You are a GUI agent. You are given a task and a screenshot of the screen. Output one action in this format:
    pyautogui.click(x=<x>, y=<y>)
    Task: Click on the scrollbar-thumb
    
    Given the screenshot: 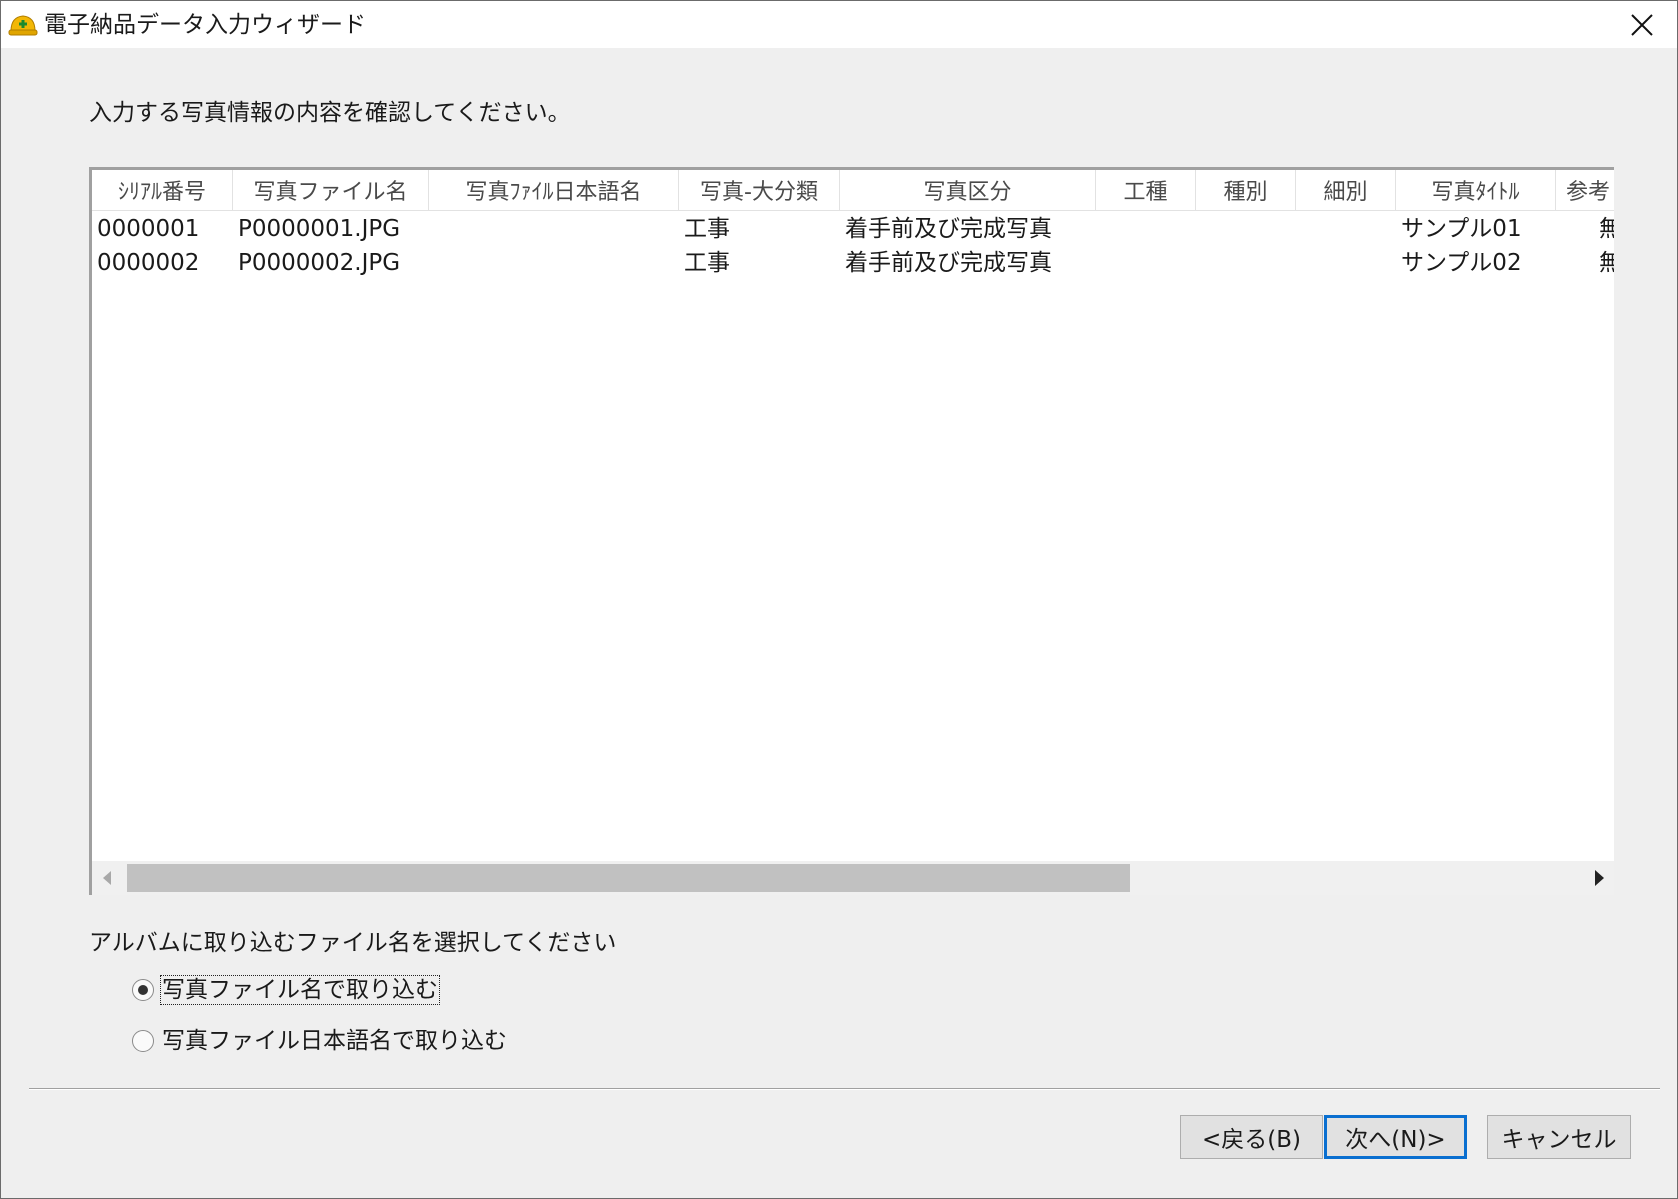 What is the action you would take?
    pyautogui.click(x=628, y=878)
    